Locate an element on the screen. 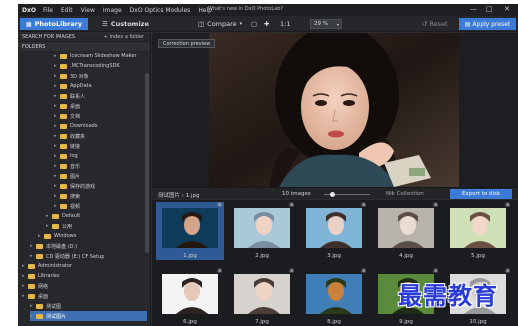  reset-icon: ↺ is located at coordinates (425, 24).